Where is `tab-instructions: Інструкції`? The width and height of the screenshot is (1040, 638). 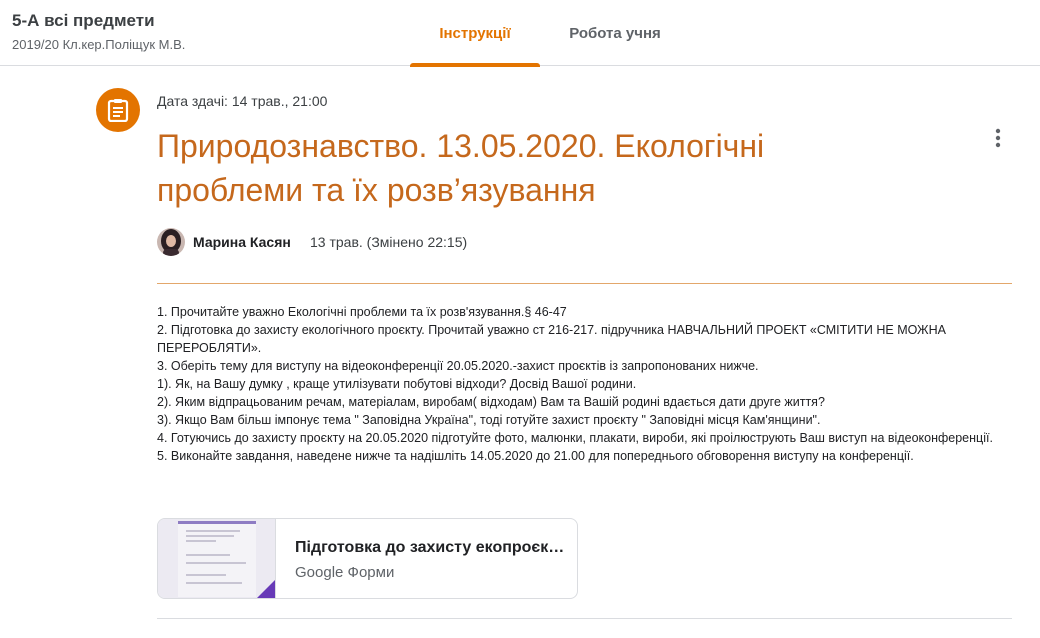 tab-instructions: Інструкції is located at coordinates (475, 33).